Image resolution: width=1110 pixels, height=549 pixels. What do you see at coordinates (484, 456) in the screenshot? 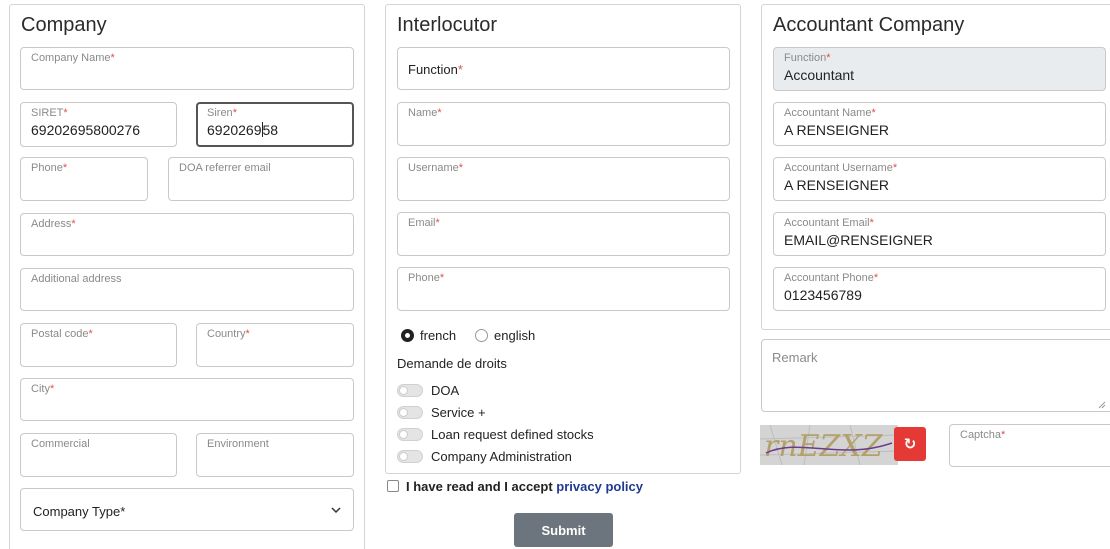
I see `toggle-company-administration: Company Administration` at bounding box center [484, 456].